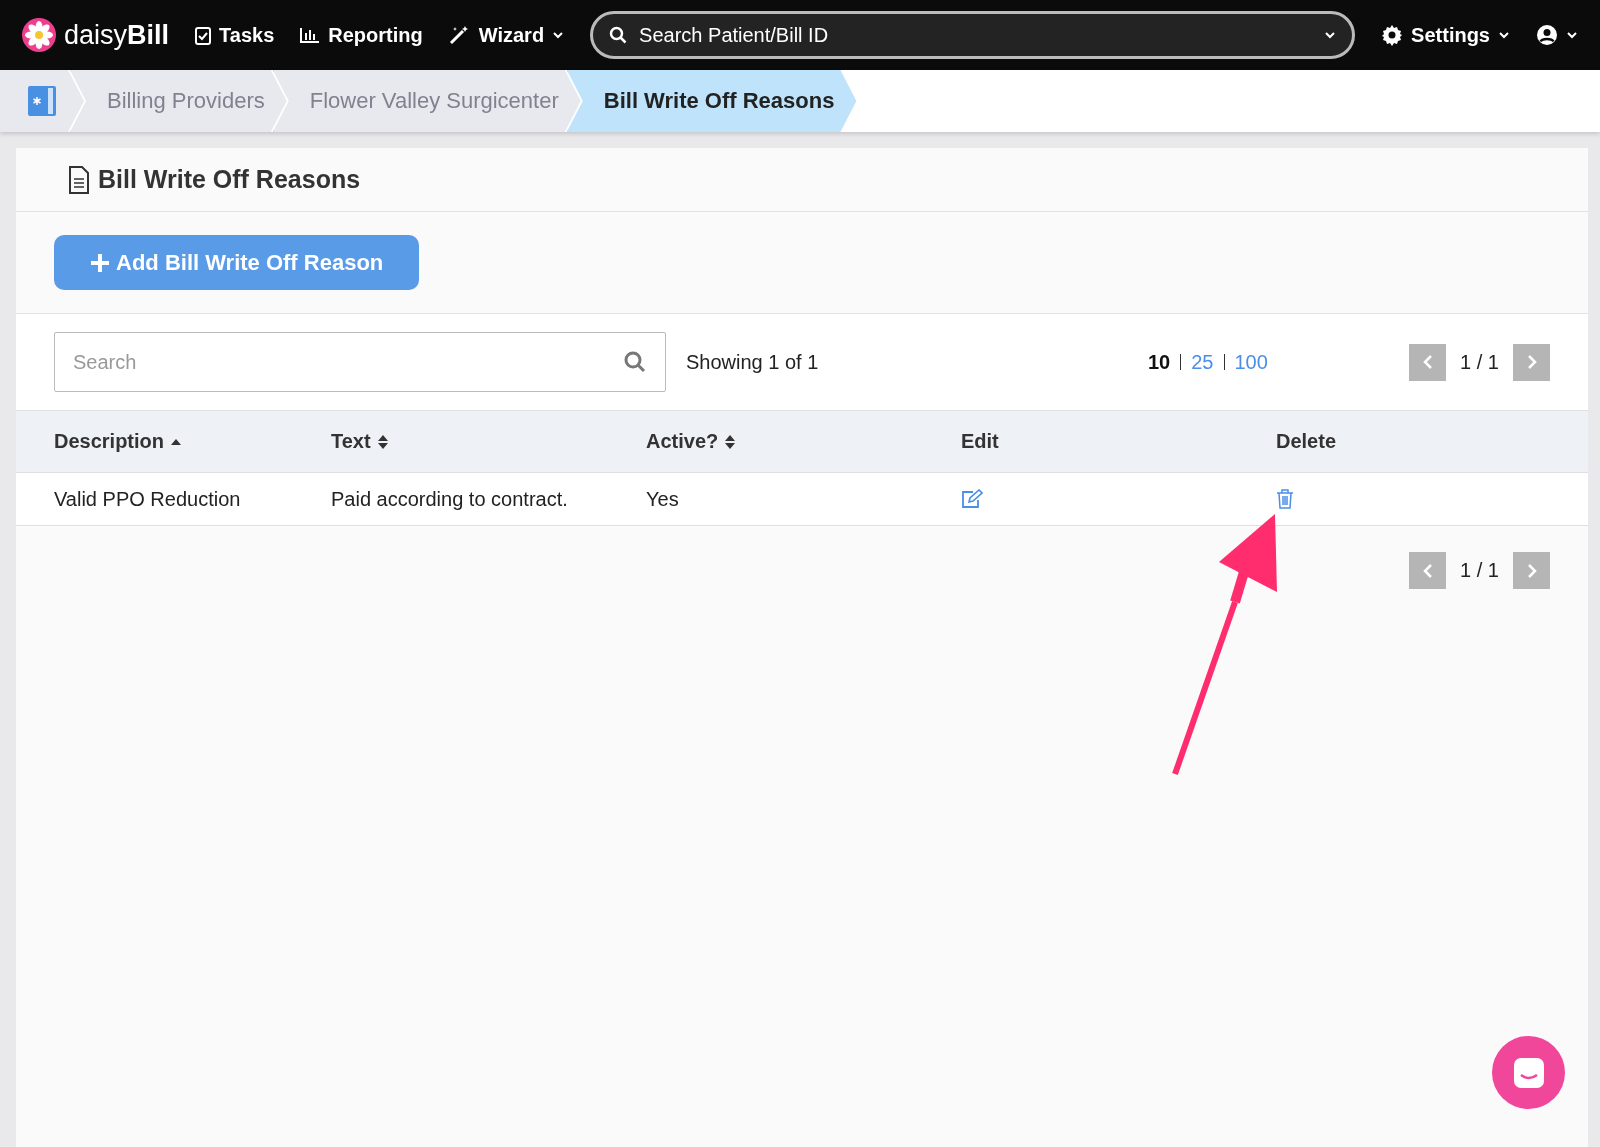 The image size is (1600, 1147). What do you see at coordinates (79, 179) in the screenshot?
I see `document-icon` at bounding box center [79, 179].